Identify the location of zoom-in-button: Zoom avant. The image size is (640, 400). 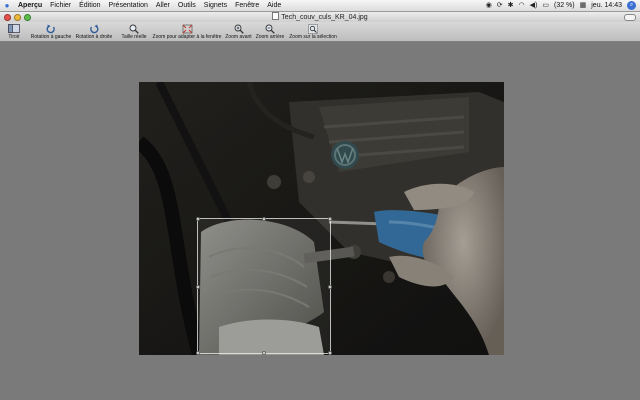
(238, 31).